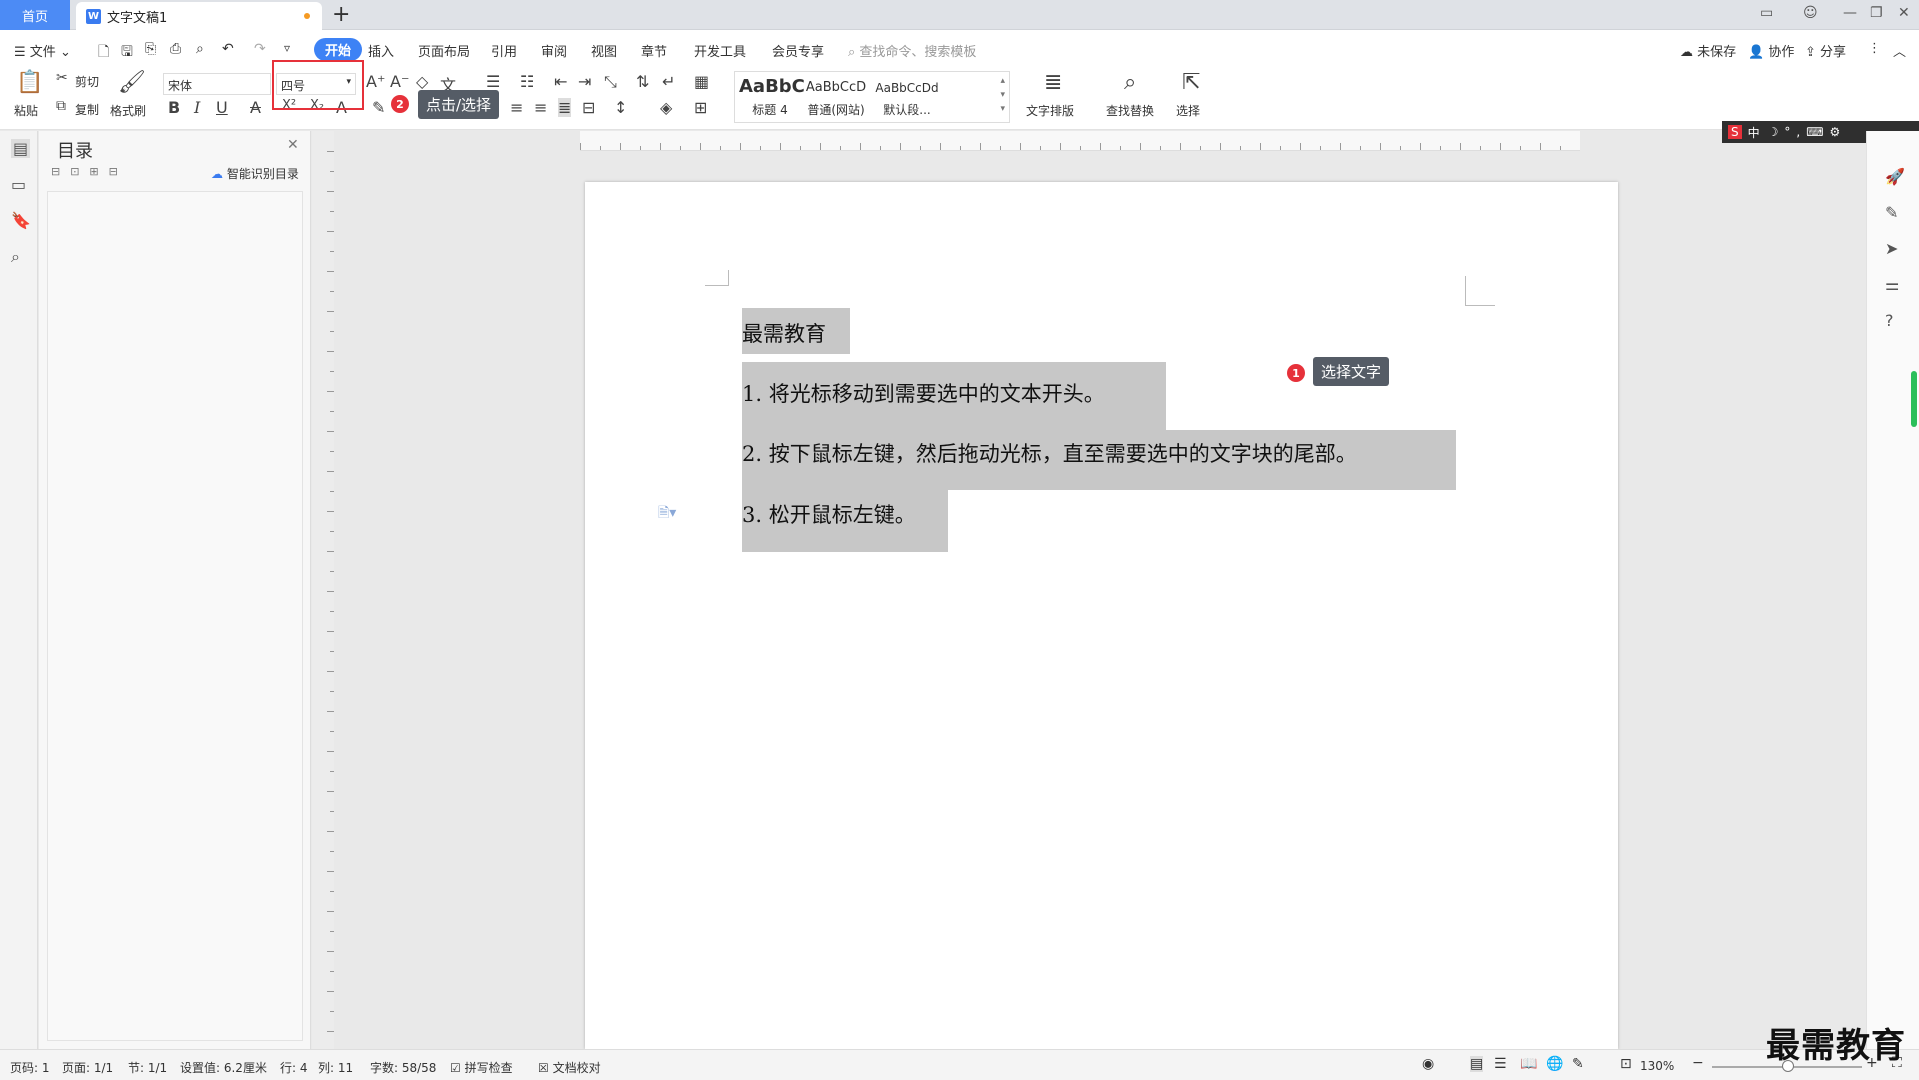 The image size is (1919, 1080). Describe the element at coordinates (199, 16) in the screenshot. I see `tab-document: W 文字文稿1` at that location.